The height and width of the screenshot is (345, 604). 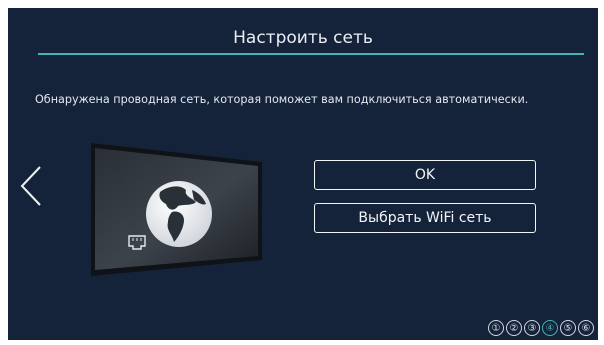 What do you see at coordinates (586, 328) in the screenshot?
I see `step-6: ⑥` at bounding box center [586, 328].